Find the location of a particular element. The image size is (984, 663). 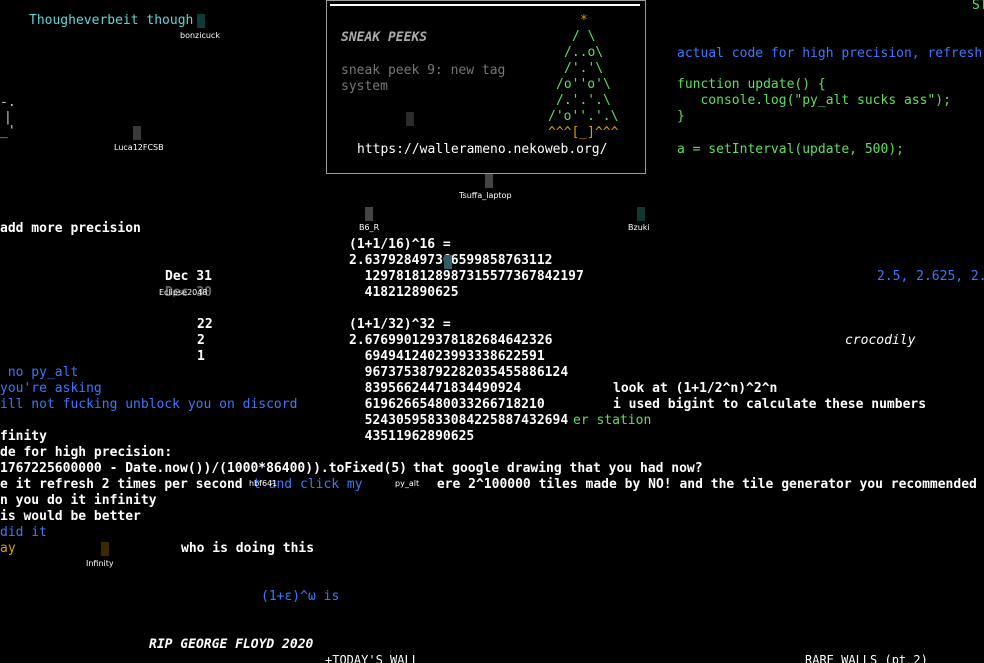

sneak-peek-line: system is located at coordinates (364, 86).